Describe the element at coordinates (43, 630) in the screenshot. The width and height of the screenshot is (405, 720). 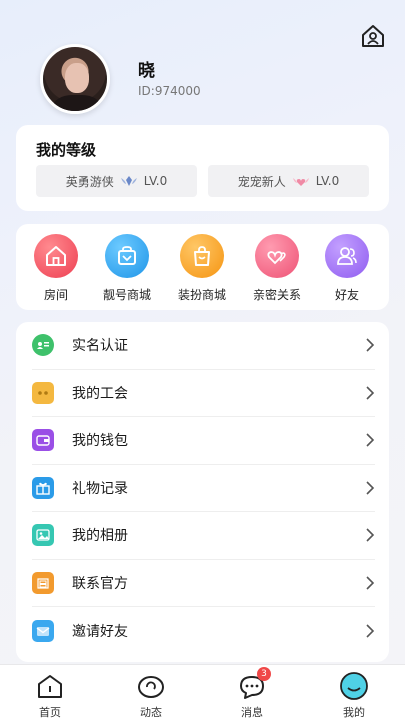
I see `invite-icon` at that location.